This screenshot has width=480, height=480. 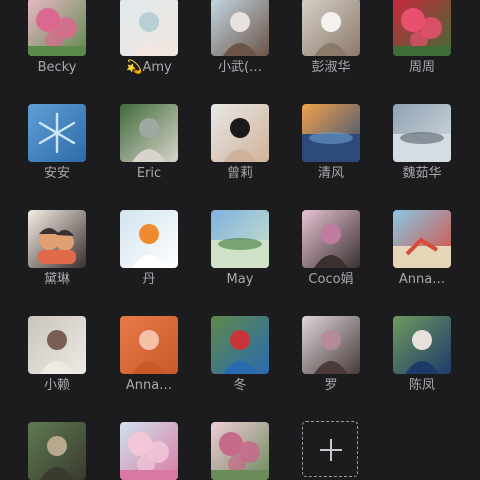 I want to click on contact-tile: 丹, so click(x=149, y=248).